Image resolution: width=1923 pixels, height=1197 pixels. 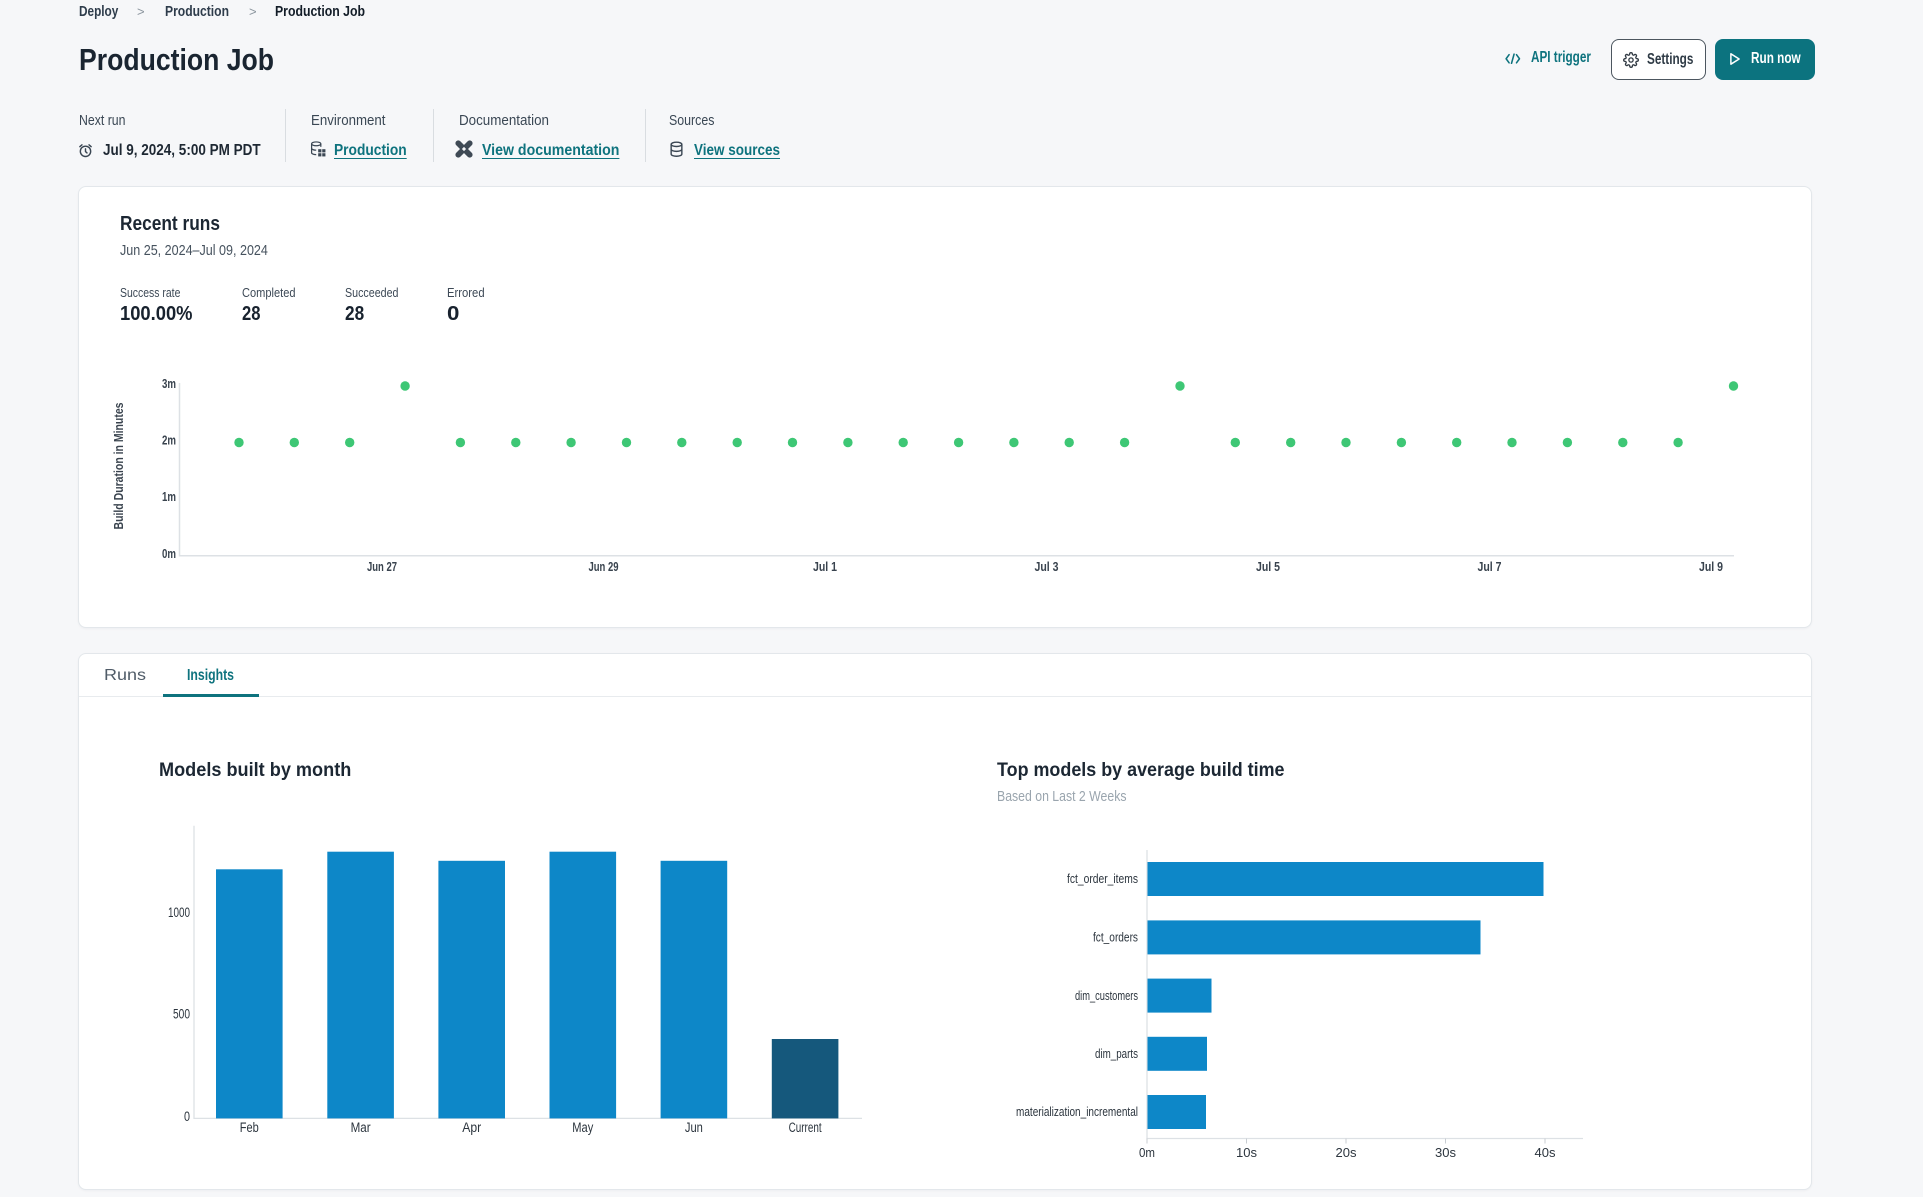 What do you see at coordinates (1106, 995) in the screenshot?
I see `svg-text: dim_customers` at bounding box center [1106, 995].